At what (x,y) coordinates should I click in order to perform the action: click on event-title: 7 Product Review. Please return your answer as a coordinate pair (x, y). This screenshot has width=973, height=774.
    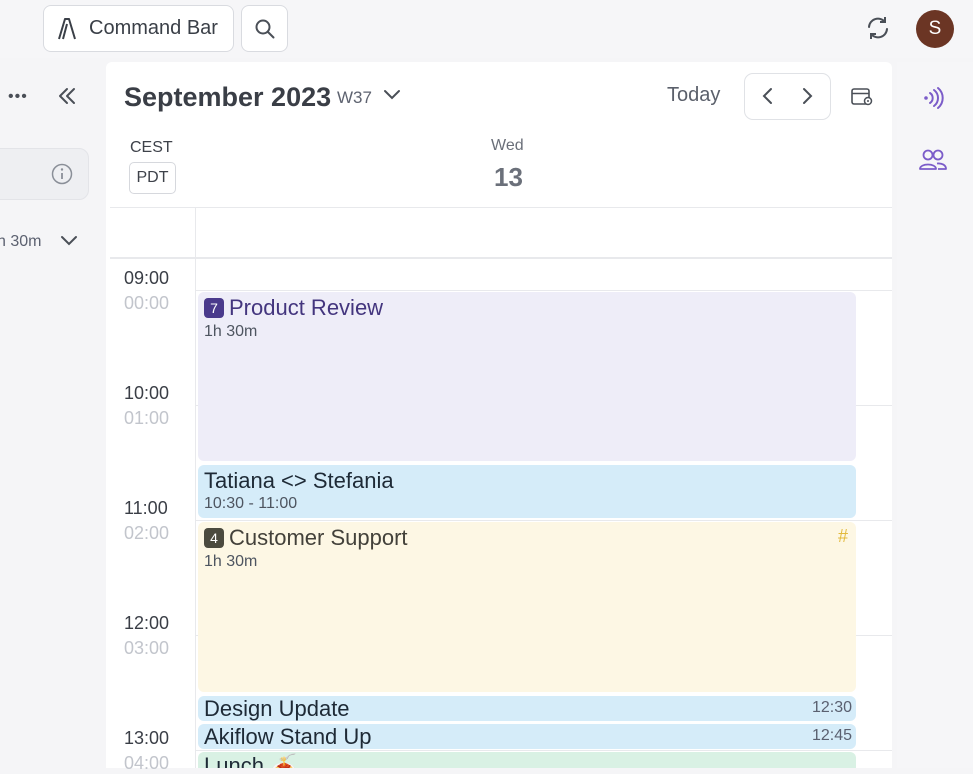
    Looking at the image, I should click on (293, 308).